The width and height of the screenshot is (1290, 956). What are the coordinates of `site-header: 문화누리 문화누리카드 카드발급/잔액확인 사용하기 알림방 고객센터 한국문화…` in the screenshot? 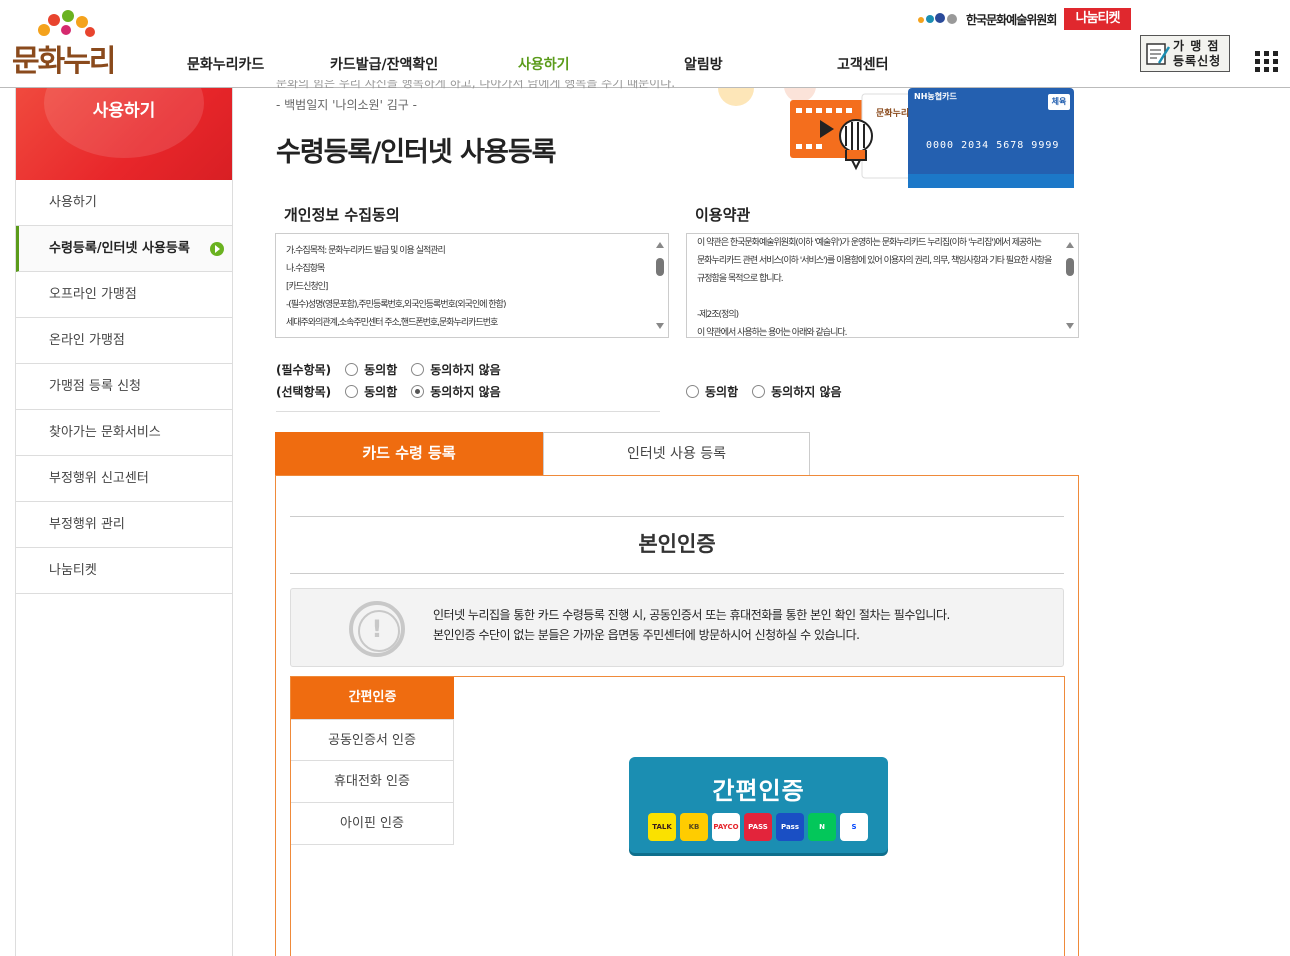 It's located at (645, 44).